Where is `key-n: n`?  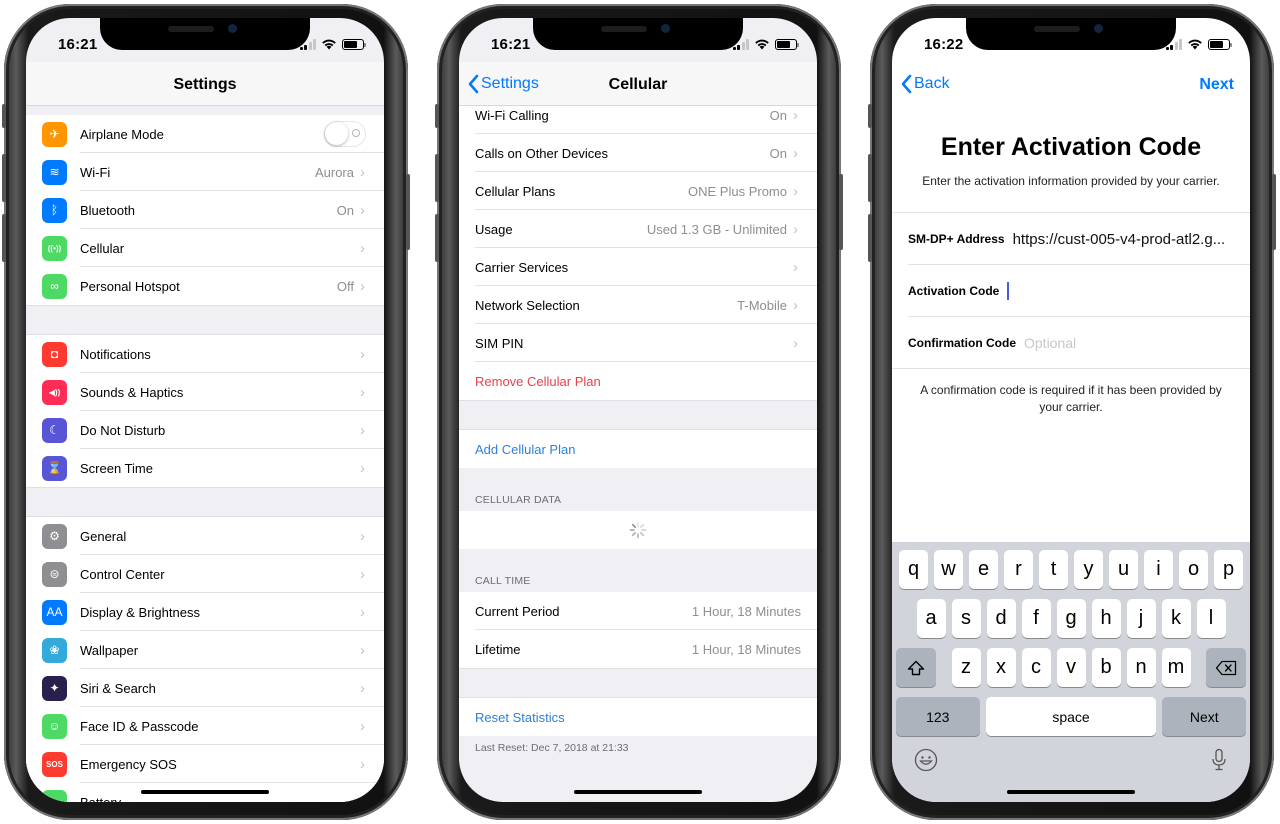 key-n: n is located at coordinates (1141, 667).